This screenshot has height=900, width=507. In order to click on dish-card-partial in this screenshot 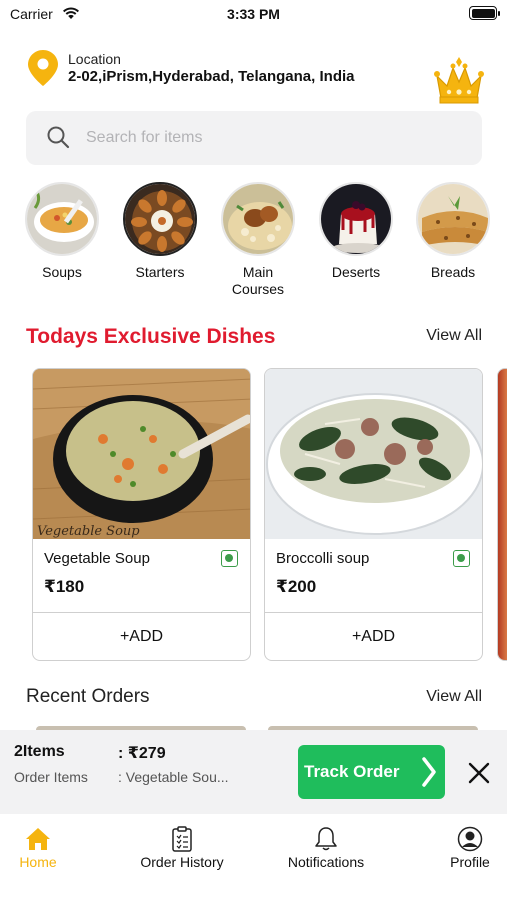, I will do `click(502, 514)`.